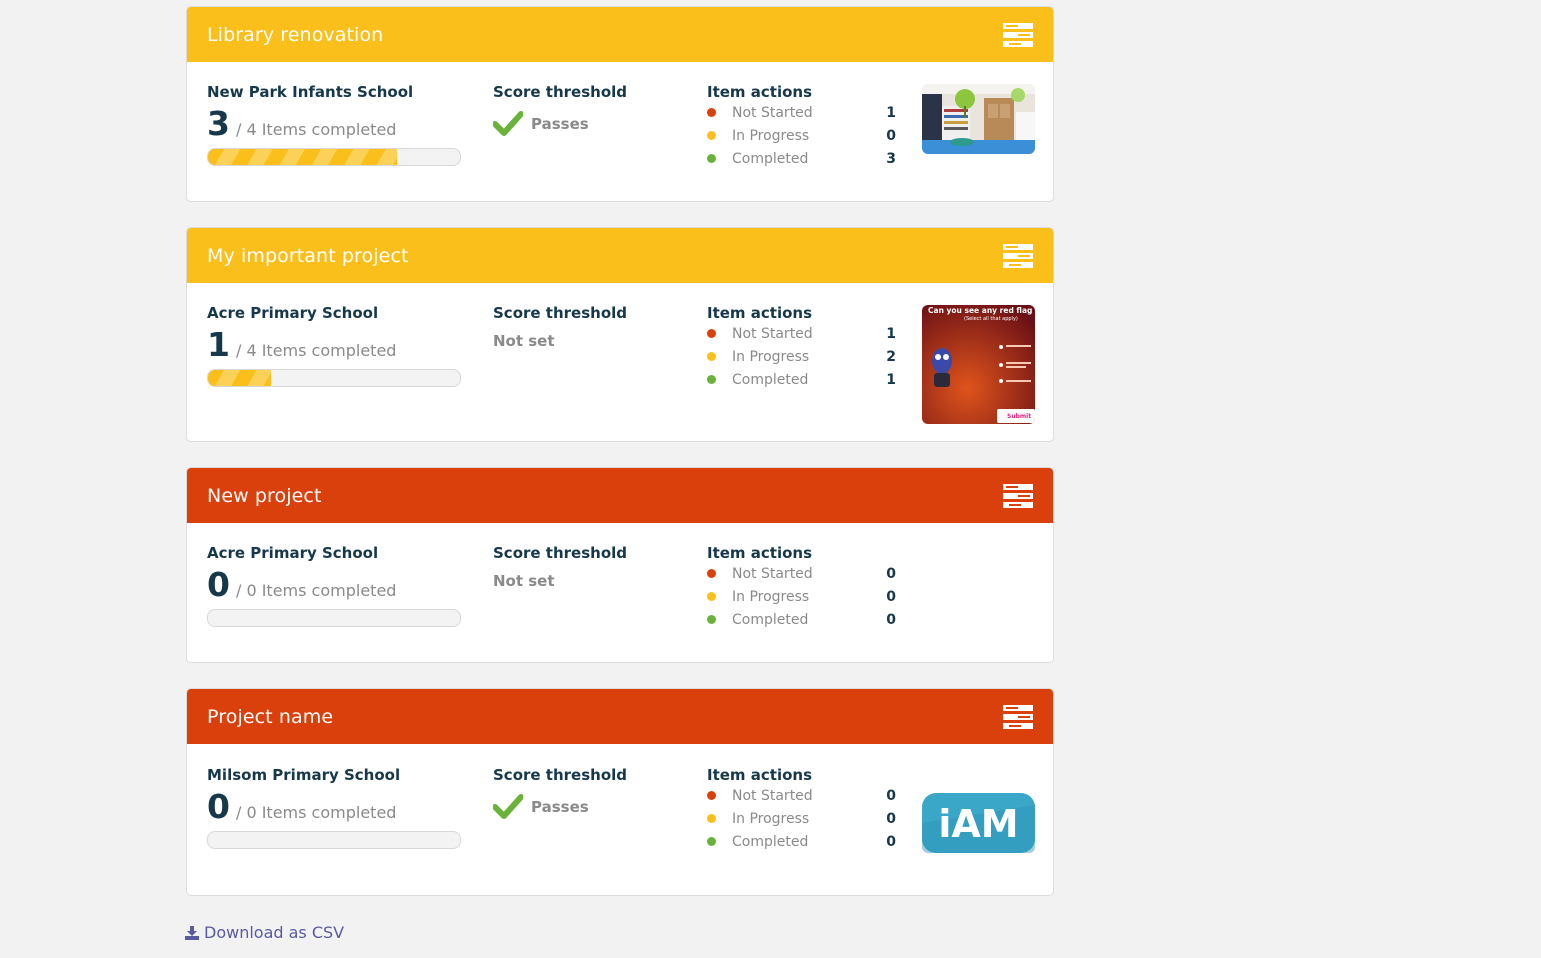 The image size is (1541, 958). Describe the element at coordinates (310, 92) in the screenshot. I see `school-name: New Park Infants School` at that location.